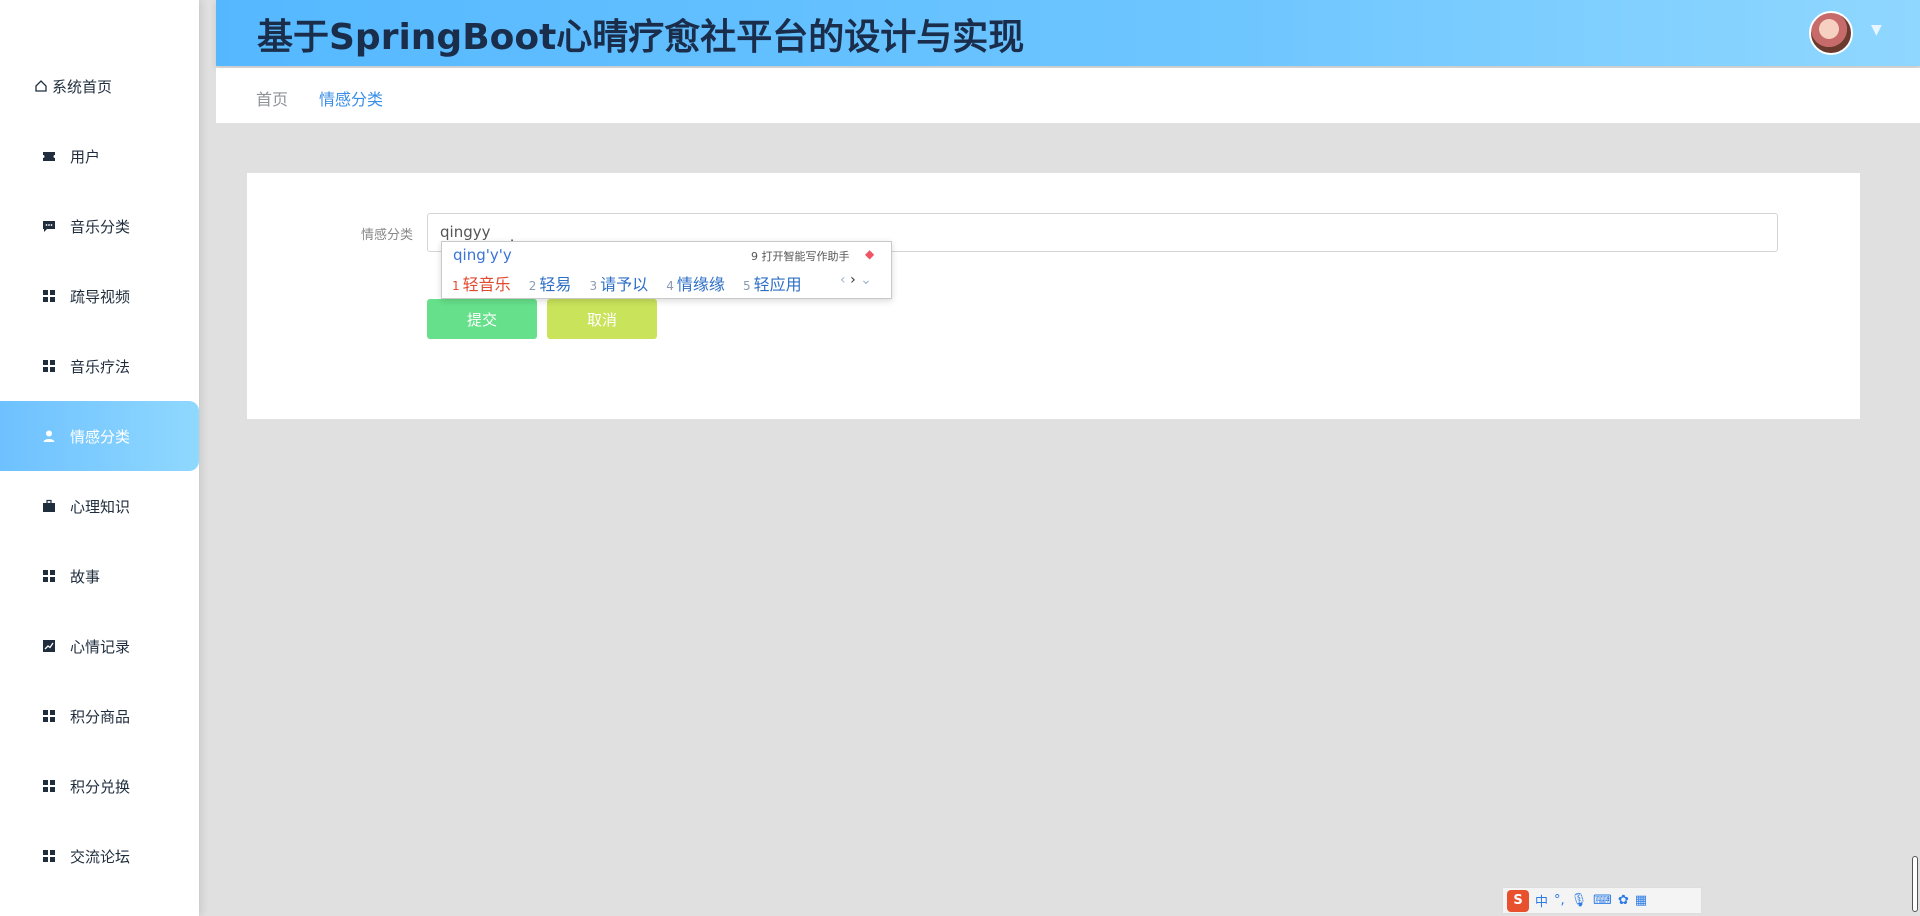 Image resolution: width=1920 pixels, height=916 pixels. What do you see at coordinates (85, 156) in the screenshot?
I see `sidebar-item-label: 用户` at bounding box center [85, 156].